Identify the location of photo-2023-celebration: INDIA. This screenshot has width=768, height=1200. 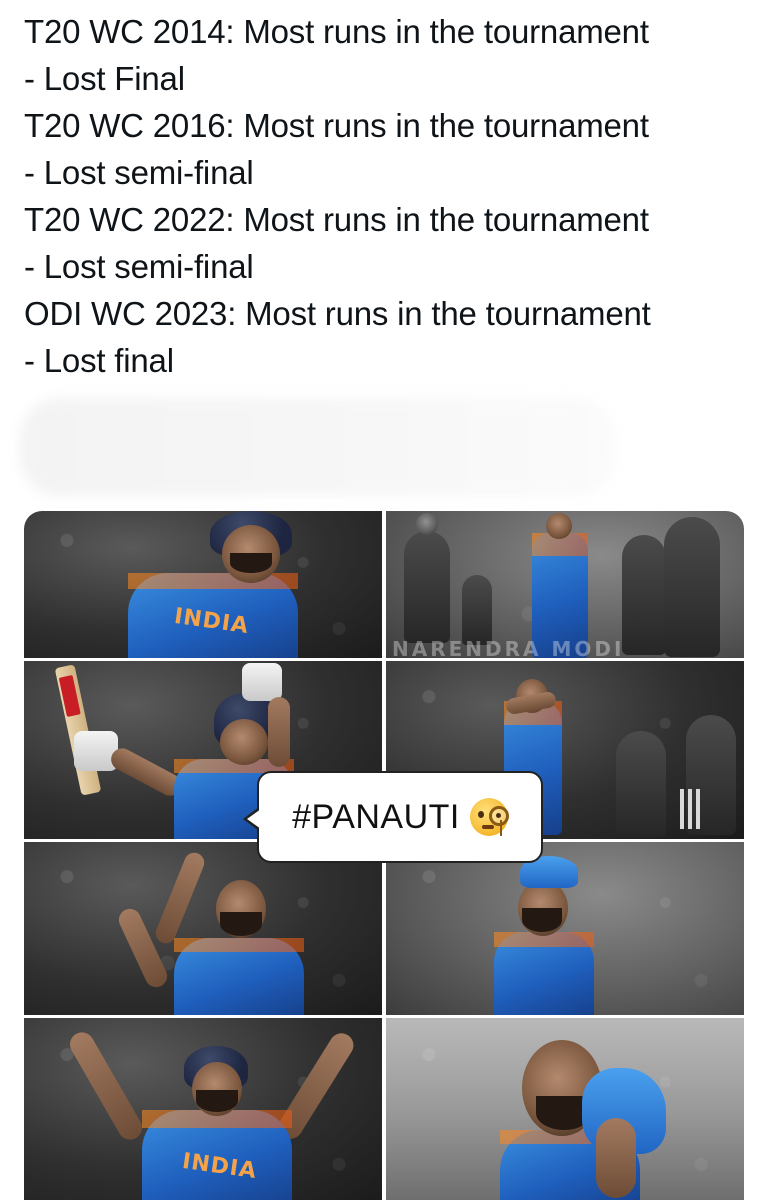
(203, 1109).